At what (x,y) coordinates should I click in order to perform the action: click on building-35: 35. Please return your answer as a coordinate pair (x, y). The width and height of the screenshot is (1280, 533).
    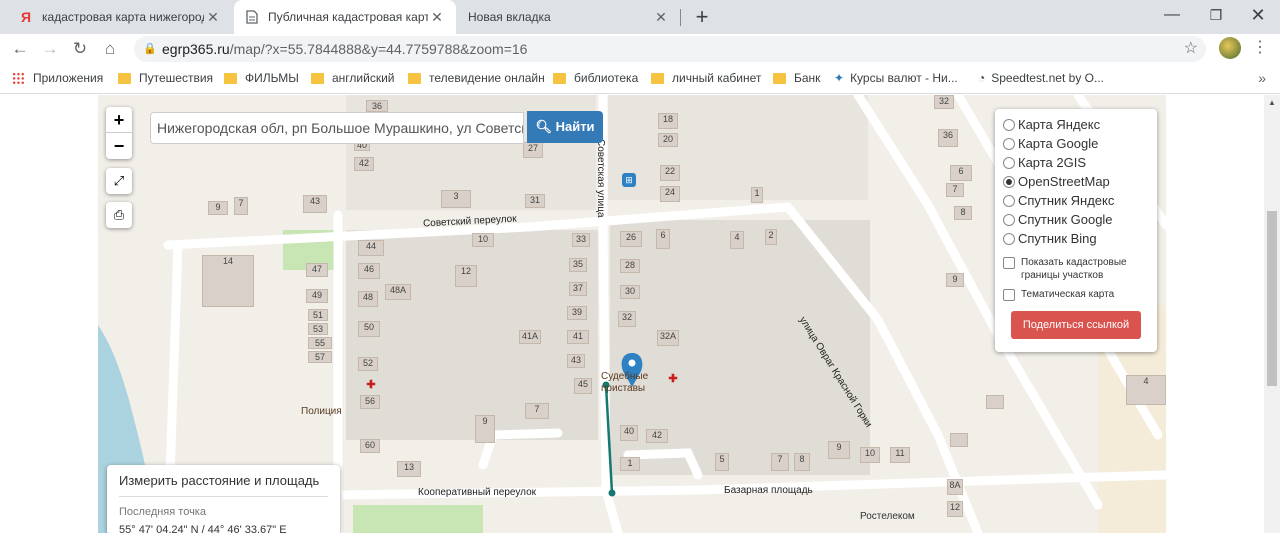
    Looking at the image, I should click on (578, 265).